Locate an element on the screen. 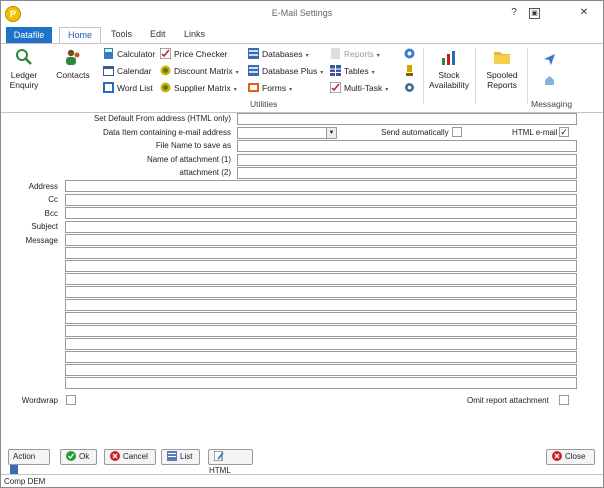 Image resolution: width=604 pixels, height=488 pixels. forms-chevron-icon: ▾ is located at coordinates (291, 90).